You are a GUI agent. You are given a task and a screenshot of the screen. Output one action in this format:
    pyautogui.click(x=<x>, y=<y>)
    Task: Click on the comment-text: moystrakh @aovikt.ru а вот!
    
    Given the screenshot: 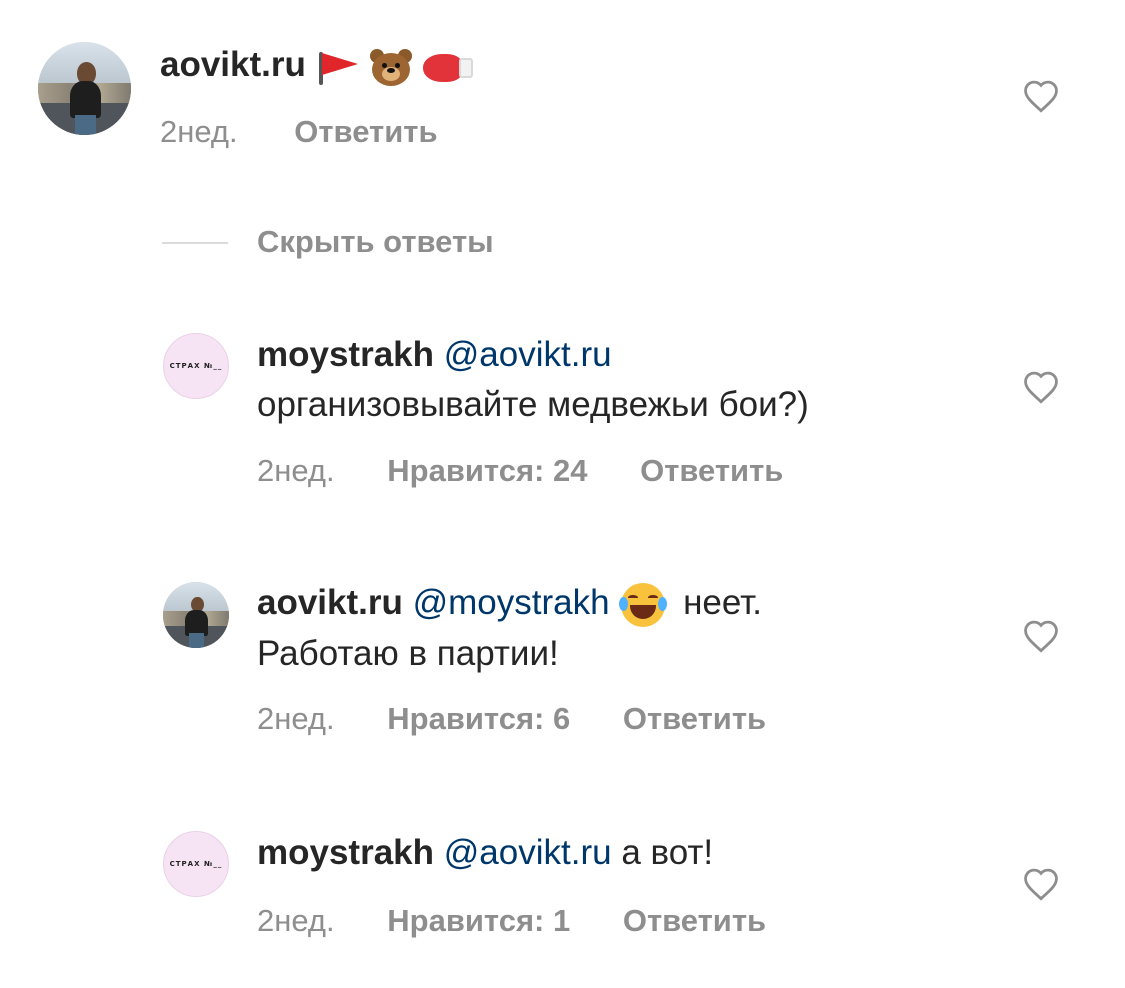 What is the action you would take?
    pyautogui.click(x=617, y=853)
    